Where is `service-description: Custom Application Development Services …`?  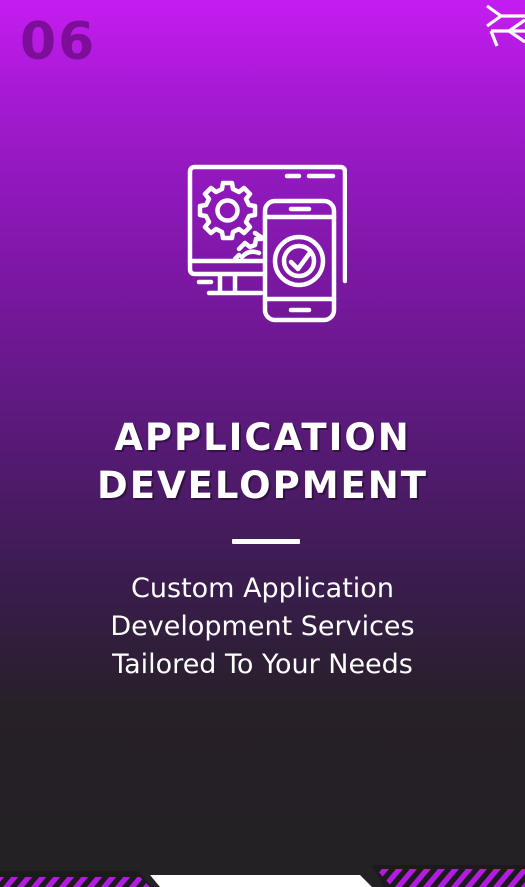
service-description: Custom Application Development Services … is located at coordinates (262, 627).